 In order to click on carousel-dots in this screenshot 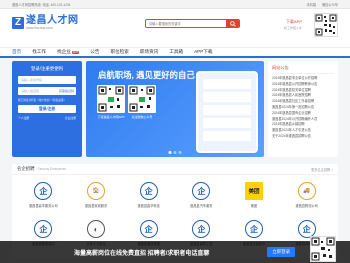, I will do `click(175, 152)`.